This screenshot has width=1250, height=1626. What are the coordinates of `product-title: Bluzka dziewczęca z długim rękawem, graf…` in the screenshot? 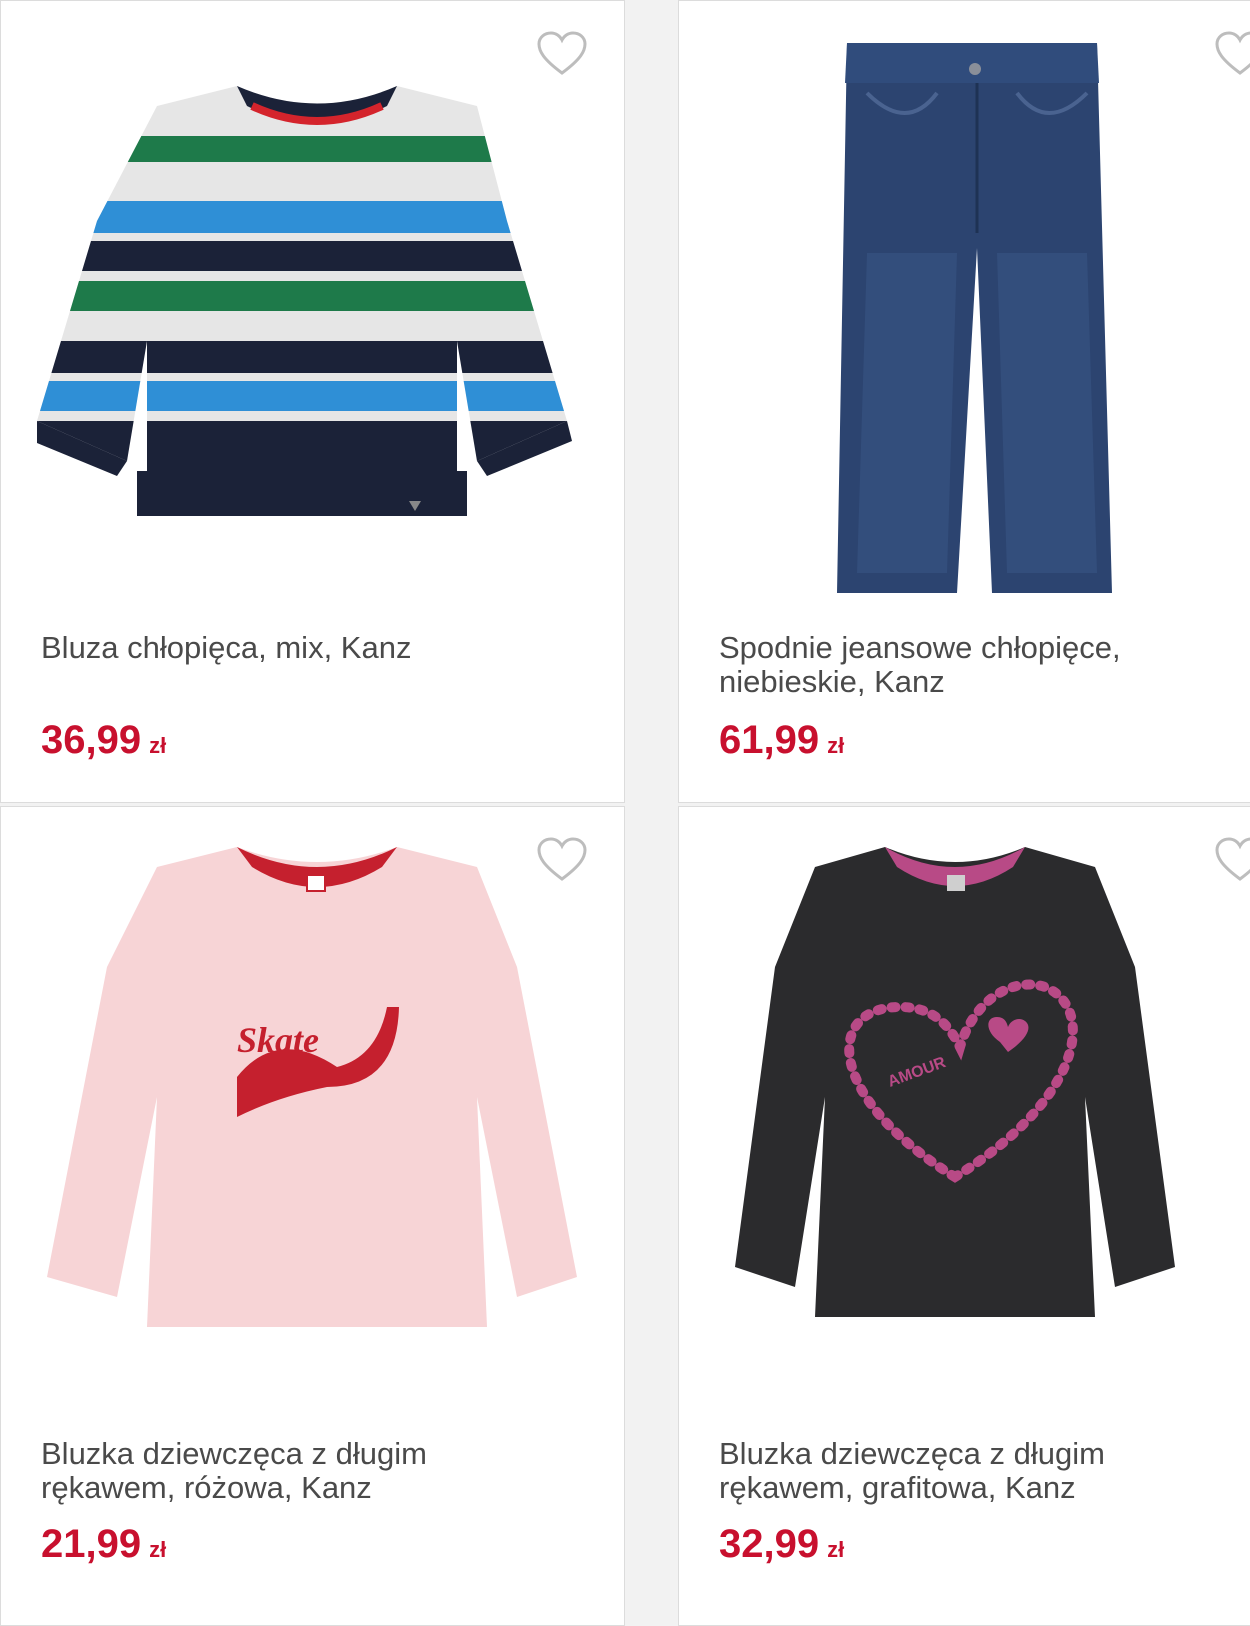 It's located at (979, 1471).